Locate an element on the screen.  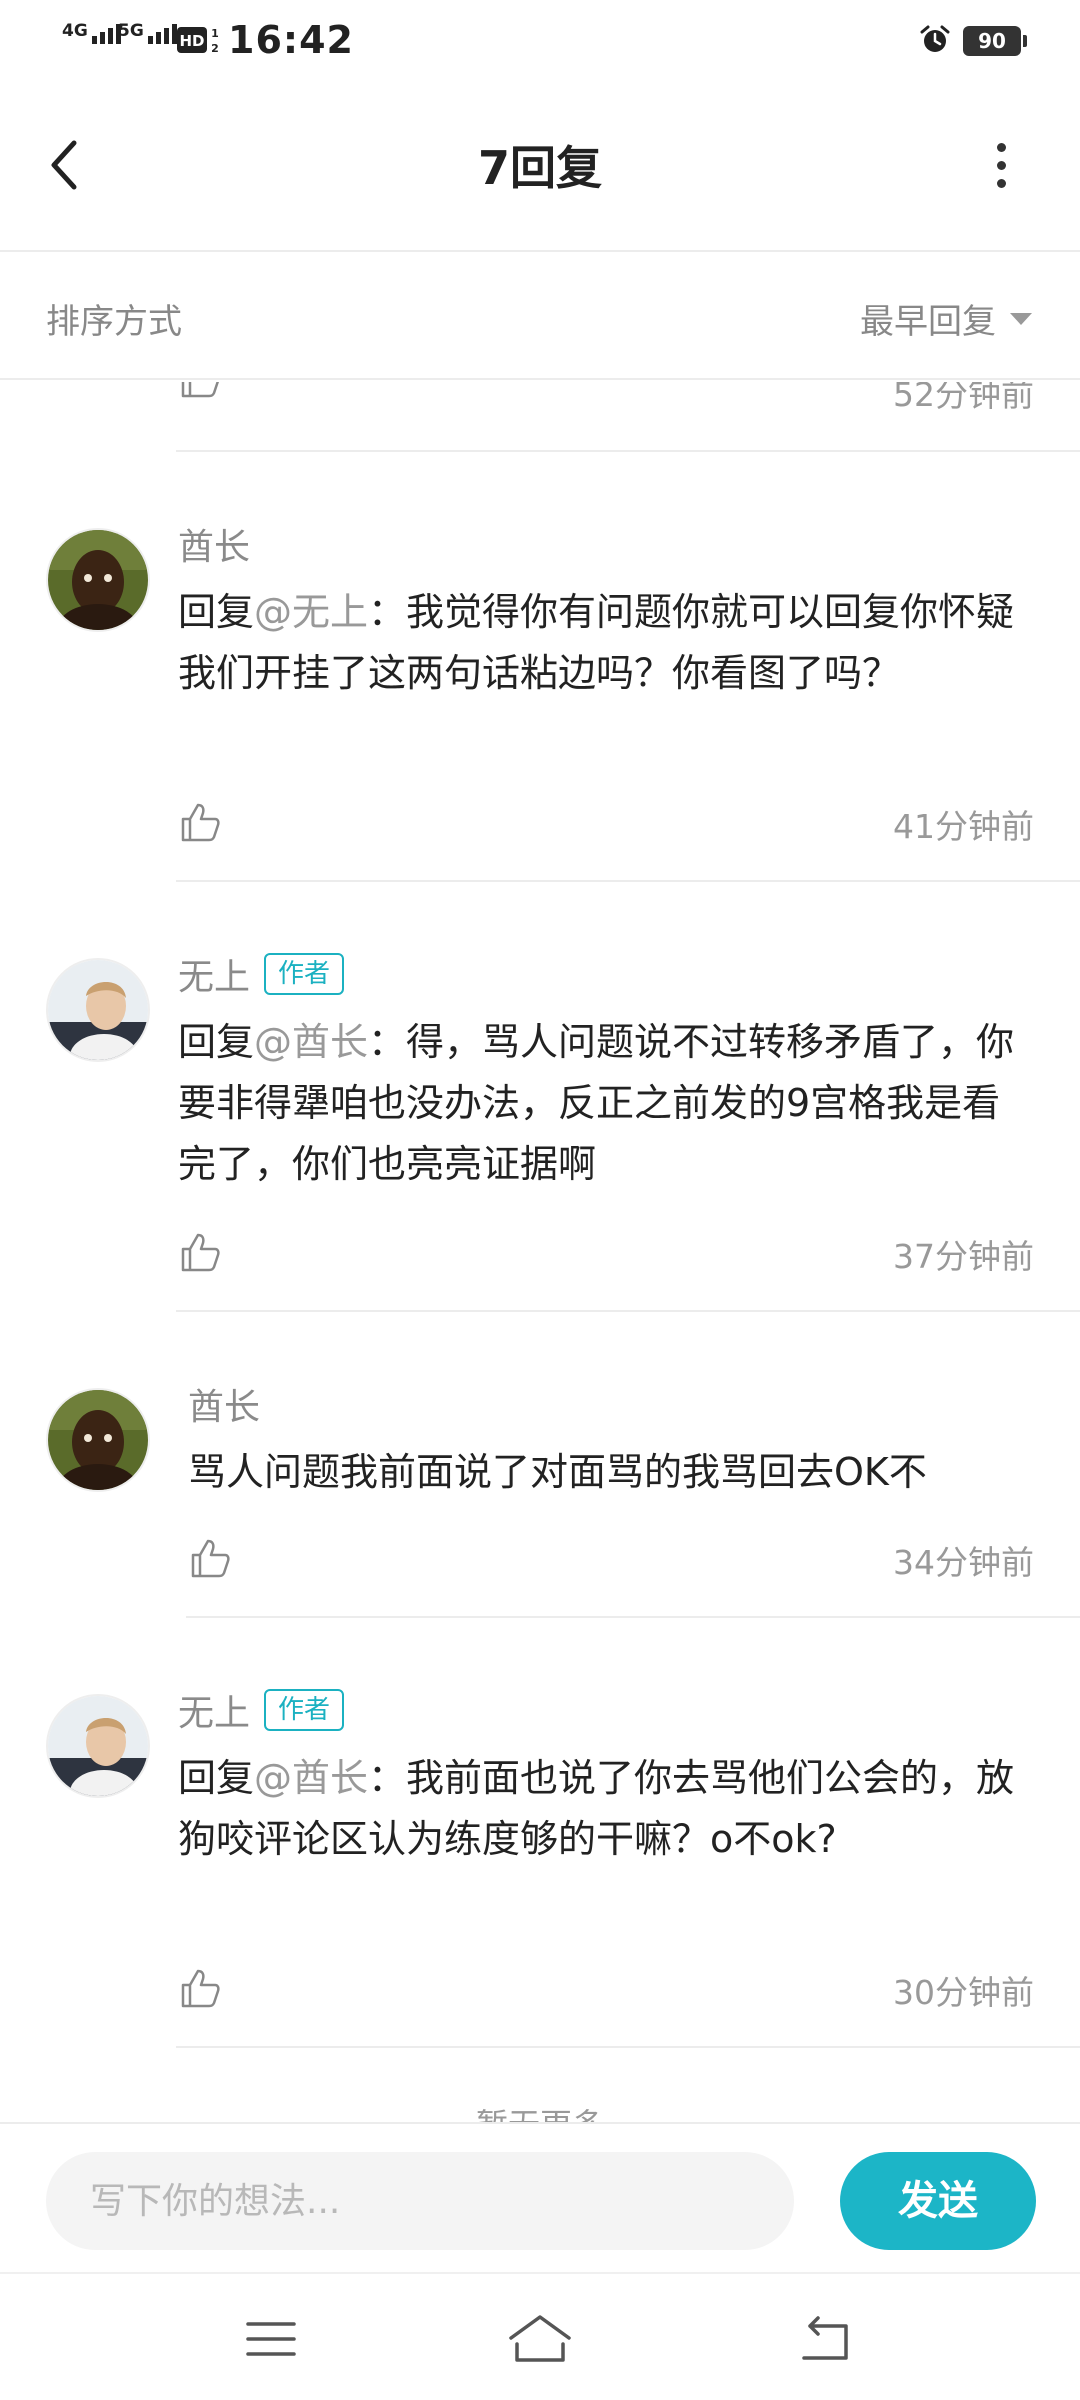
svg-text: 2 is located at coordinates (215, 48).